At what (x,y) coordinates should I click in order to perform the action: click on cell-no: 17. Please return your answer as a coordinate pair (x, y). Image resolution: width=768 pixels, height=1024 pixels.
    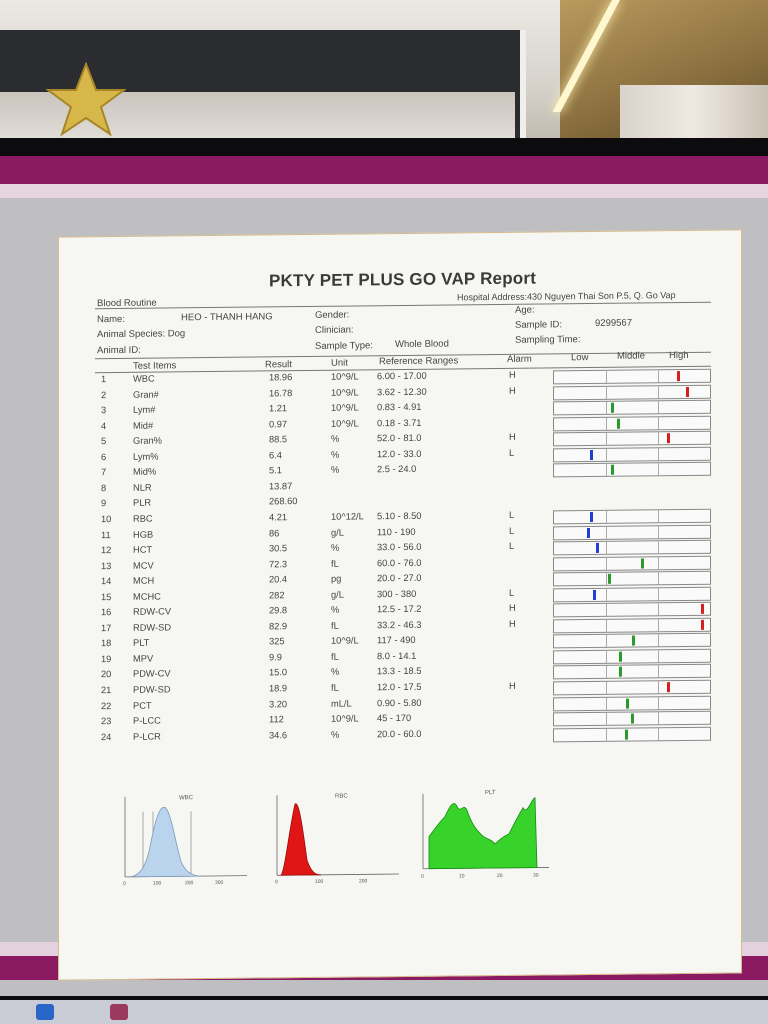
    Looking at the image, I should click on (106, 627).